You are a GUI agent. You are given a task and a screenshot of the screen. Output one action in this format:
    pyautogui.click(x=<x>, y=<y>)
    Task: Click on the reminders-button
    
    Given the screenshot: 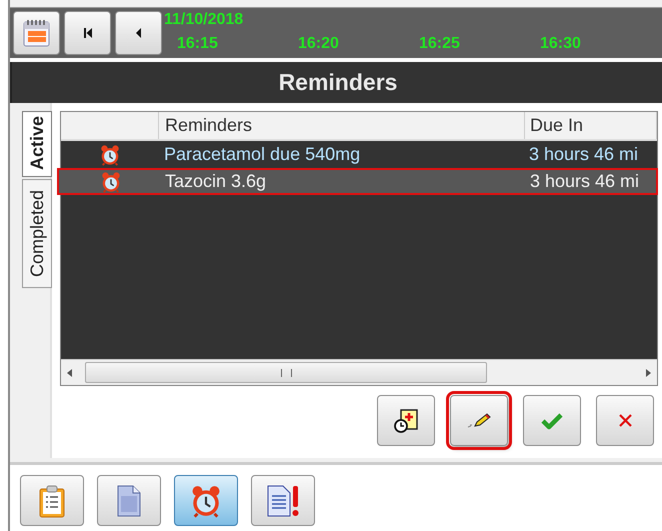 What is the action you would take?
    pyautogui.click(x=206, y=500)
    